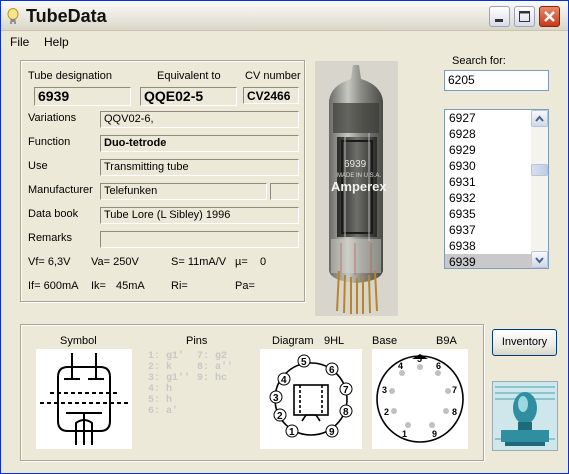 Image resolution: width=569 pixels, height=474 pixels. I want to click on pin-7: 7: g2, so click(212, 356).